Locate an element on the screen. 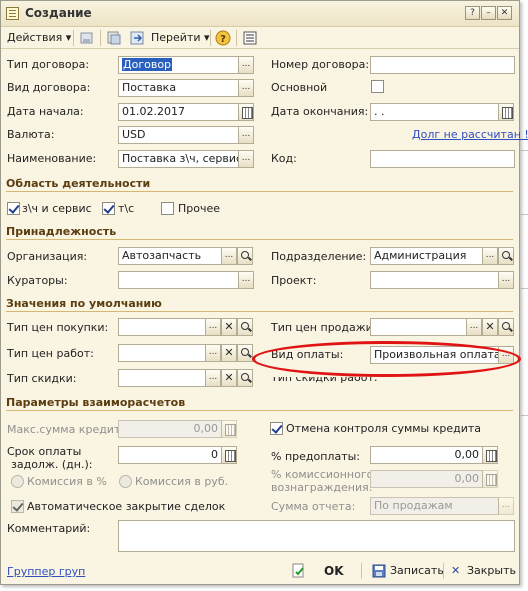 The image size is (528, 591). project-label: Проект: is located at coordinates (294, 280).